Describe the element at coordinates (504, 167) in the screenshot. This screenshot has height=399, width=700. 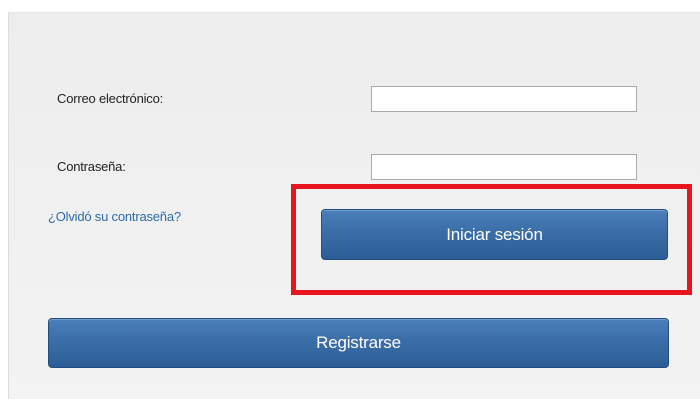
I see `password-field` at that location.